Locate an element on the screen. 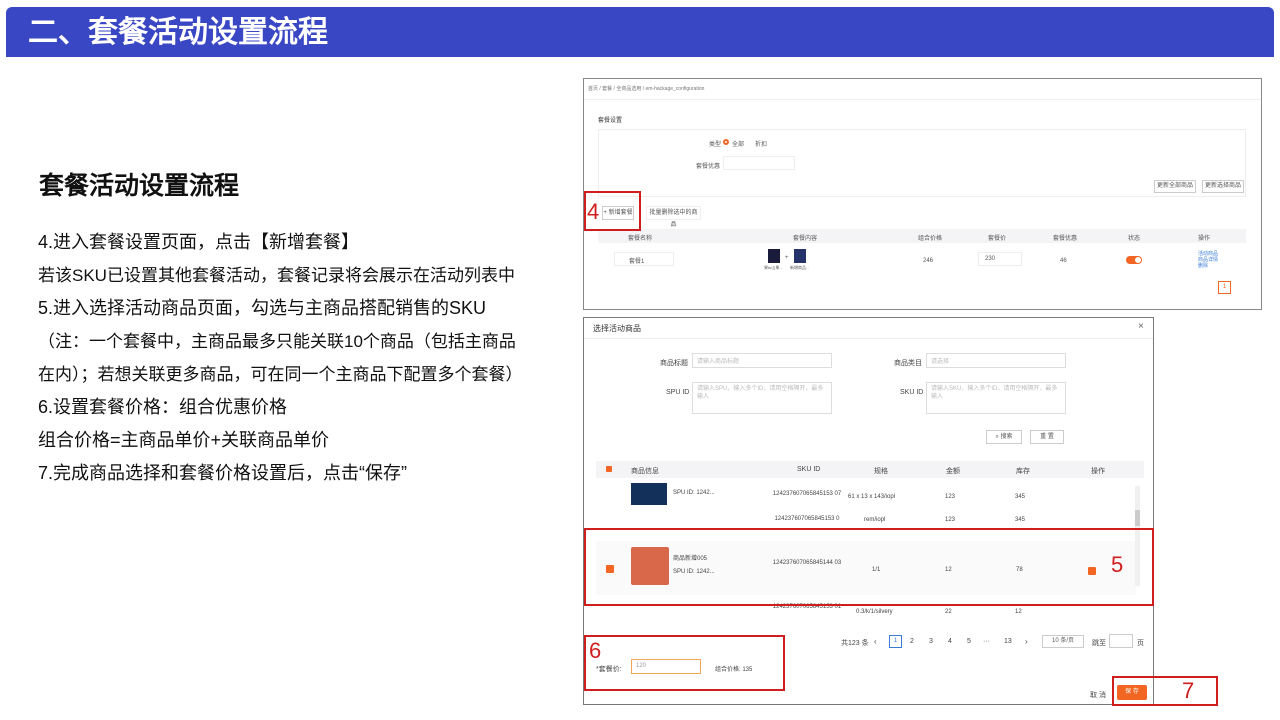 The height and width of the screenshot is (720, 1280). instruction-line: 6.设置套餐价格：组合优惠价格 is located at coordinates (163, 407).